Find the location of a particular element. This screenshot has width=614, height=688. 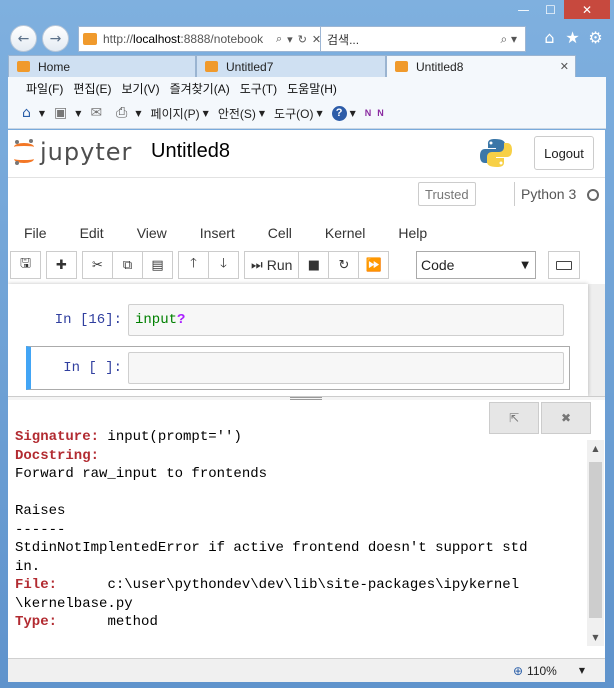

url-scheme: http:// is located at coordinates (118, 39).